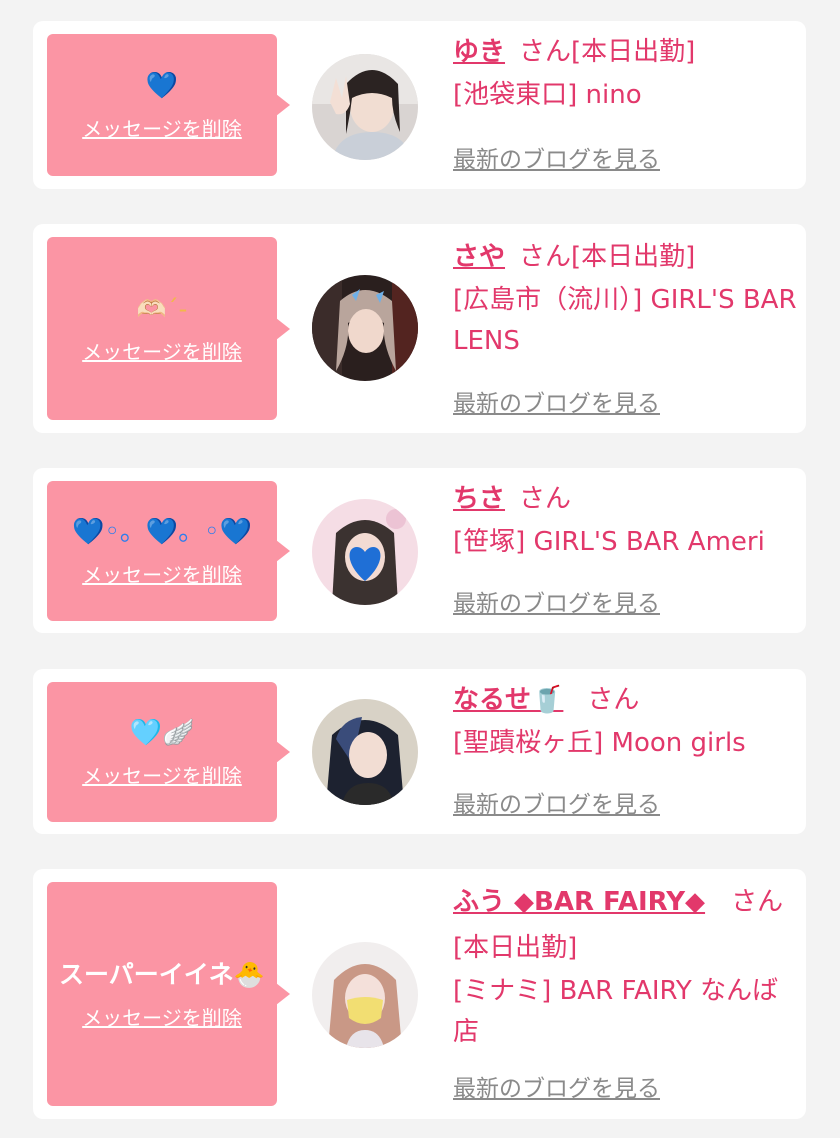 This screenshot has height=1138, width=840. What do you see at coordinates (508, 700) in the screenshot?
I see `girl-name-link: なるせ🥤` at bounding box center [508, 700].